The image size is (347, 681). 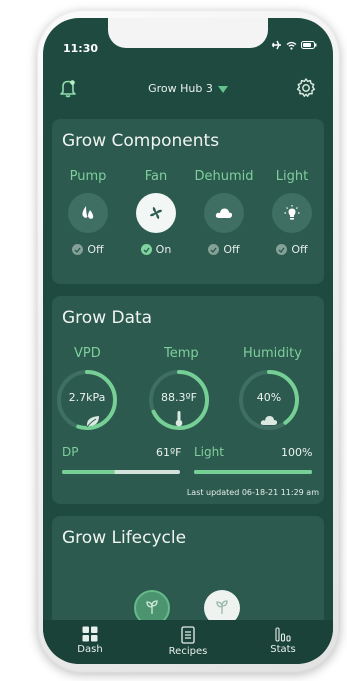 I want to click on gauge-value: 88.3ºF, so click(x=178, y=397).